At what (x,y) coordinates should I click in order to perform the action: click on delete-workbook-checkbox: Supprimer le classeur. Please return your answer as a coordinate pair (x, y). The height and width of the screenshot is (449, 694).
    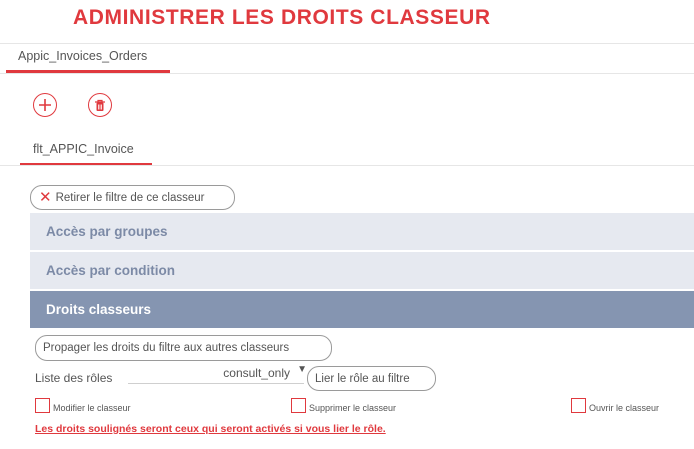
    Looking at the image, I should click on (343, 405).